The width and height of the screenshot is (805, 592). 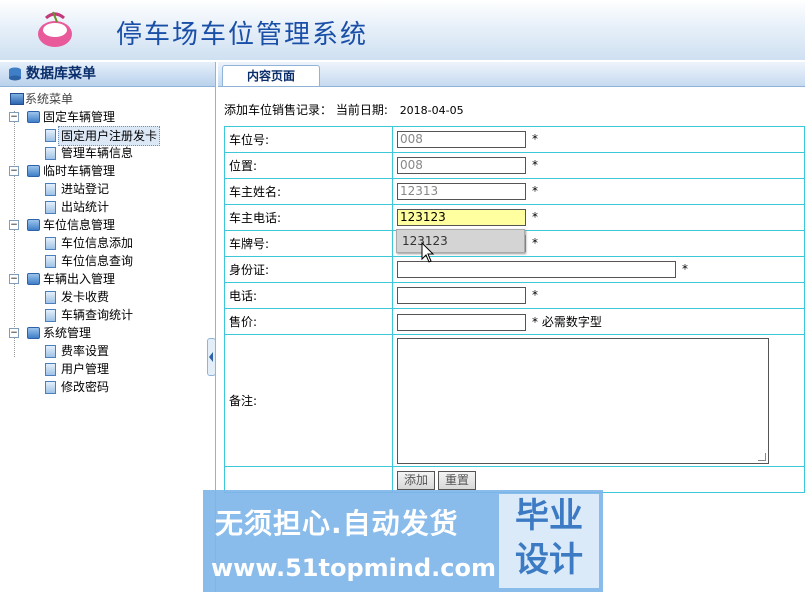 What do you see at coordinates (17, 99) in the screenshot?
I see `root-menu-icon` at bounding box center [17, 99].